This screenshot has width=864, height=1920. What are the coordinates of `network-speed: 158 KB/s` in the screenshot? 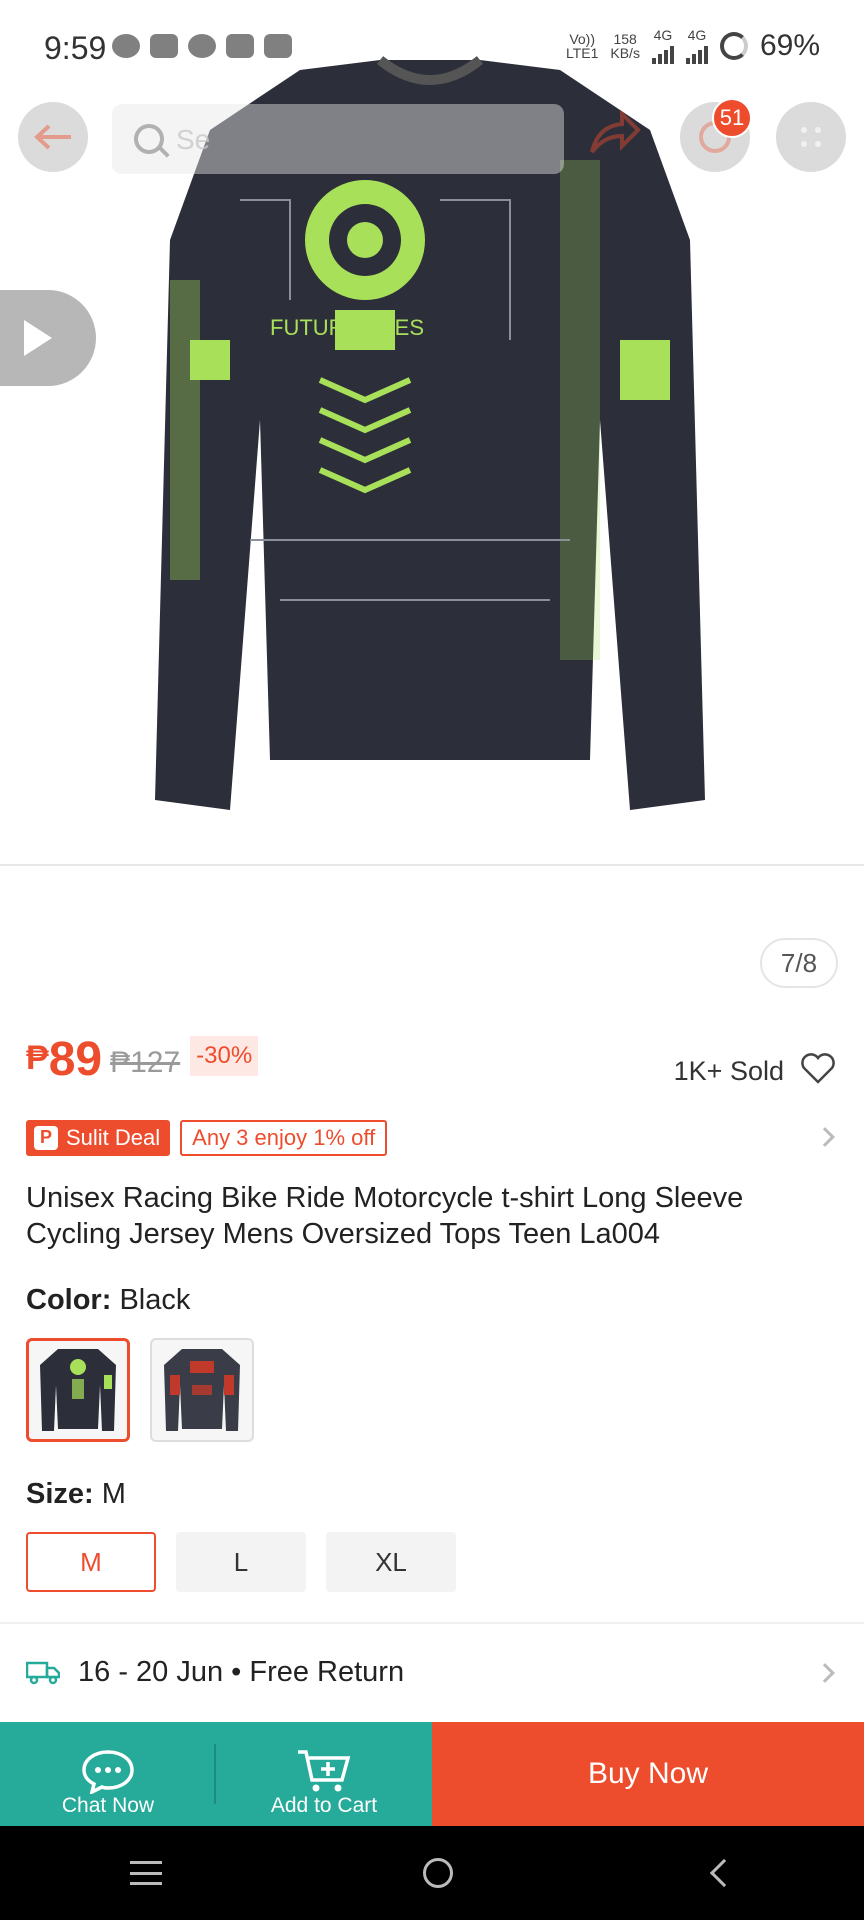 It's located at (625, 46).